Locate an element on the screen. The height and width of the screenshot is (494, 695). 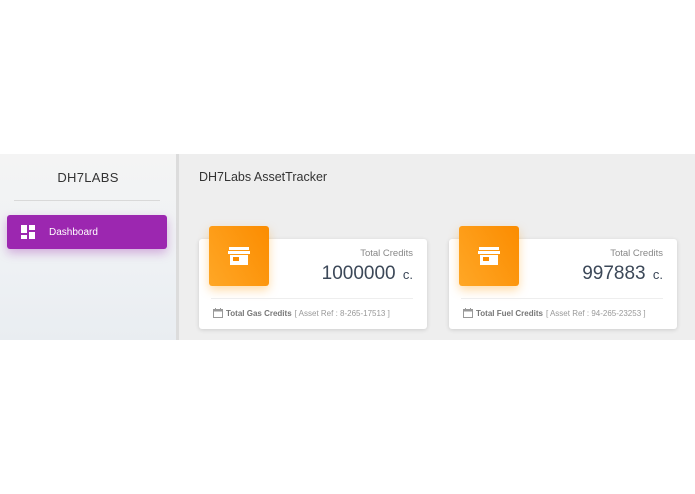
card-value: 997883 c. is located at coordinates (622, 274).